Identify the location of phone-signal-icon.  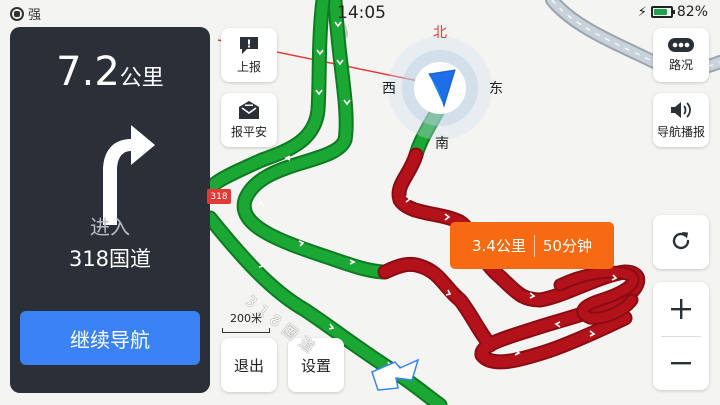
(17, 13).